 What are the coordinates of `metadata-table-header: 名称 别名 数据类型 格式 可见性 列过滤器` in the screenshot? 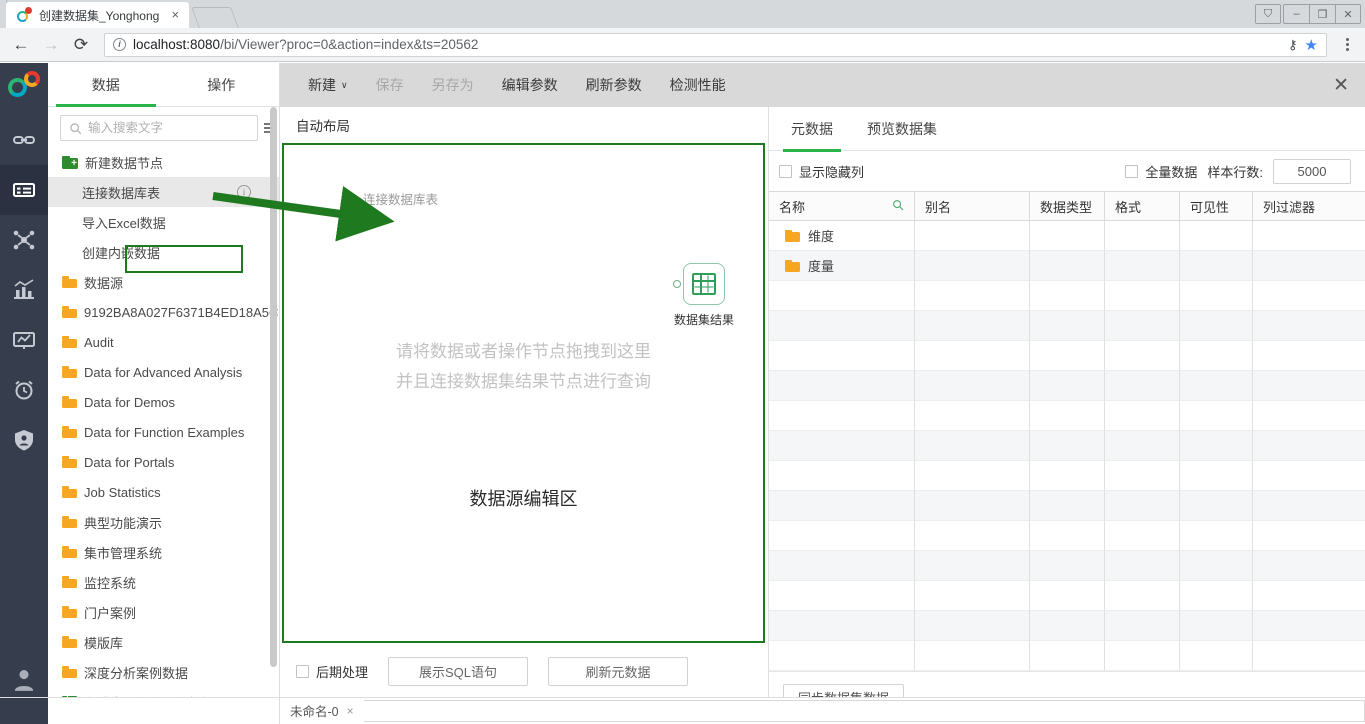 It's located at (1067, 206).